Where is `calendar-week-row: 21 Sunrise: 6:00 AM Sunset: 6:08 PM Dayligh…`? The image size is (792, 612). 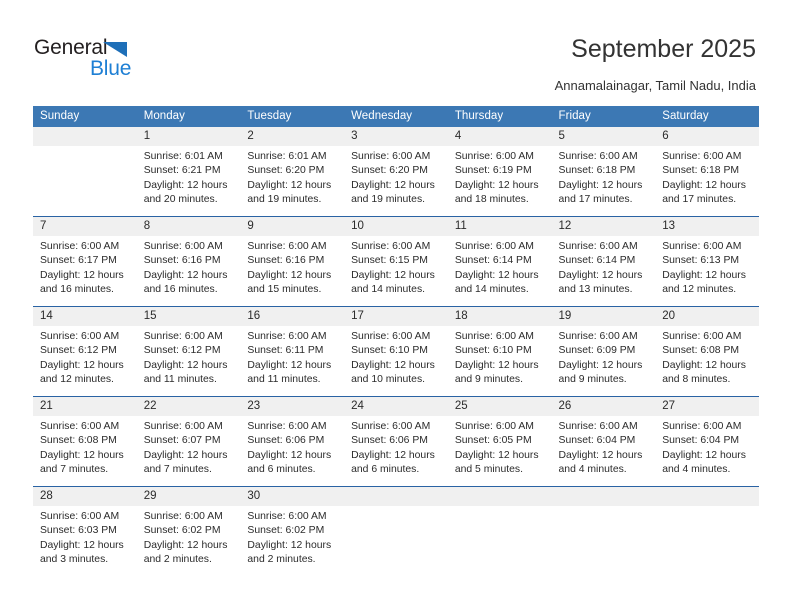 calendar-week-row: 21 Sunrise: 6:00 AM Sunset: 6:08 PM Dayligh… is located at coordinates (396, 441).